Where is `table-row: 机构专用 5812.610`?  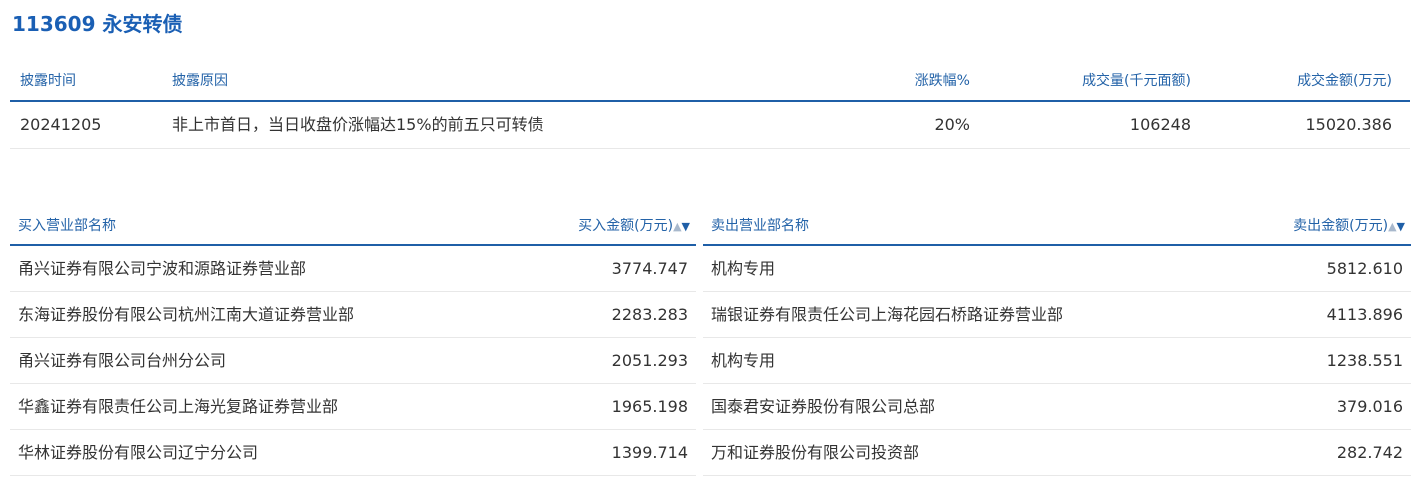 table-row: 机构专用 5812.610 is located at coordinates (1057, 269).